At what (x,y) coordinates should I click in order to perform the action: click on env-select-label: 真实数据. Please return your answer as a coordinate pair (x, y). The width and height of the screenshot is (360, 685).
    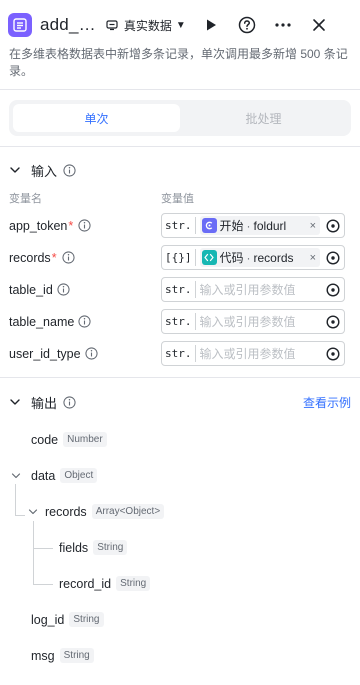
    Looking at the image, I should click on (147, 25).